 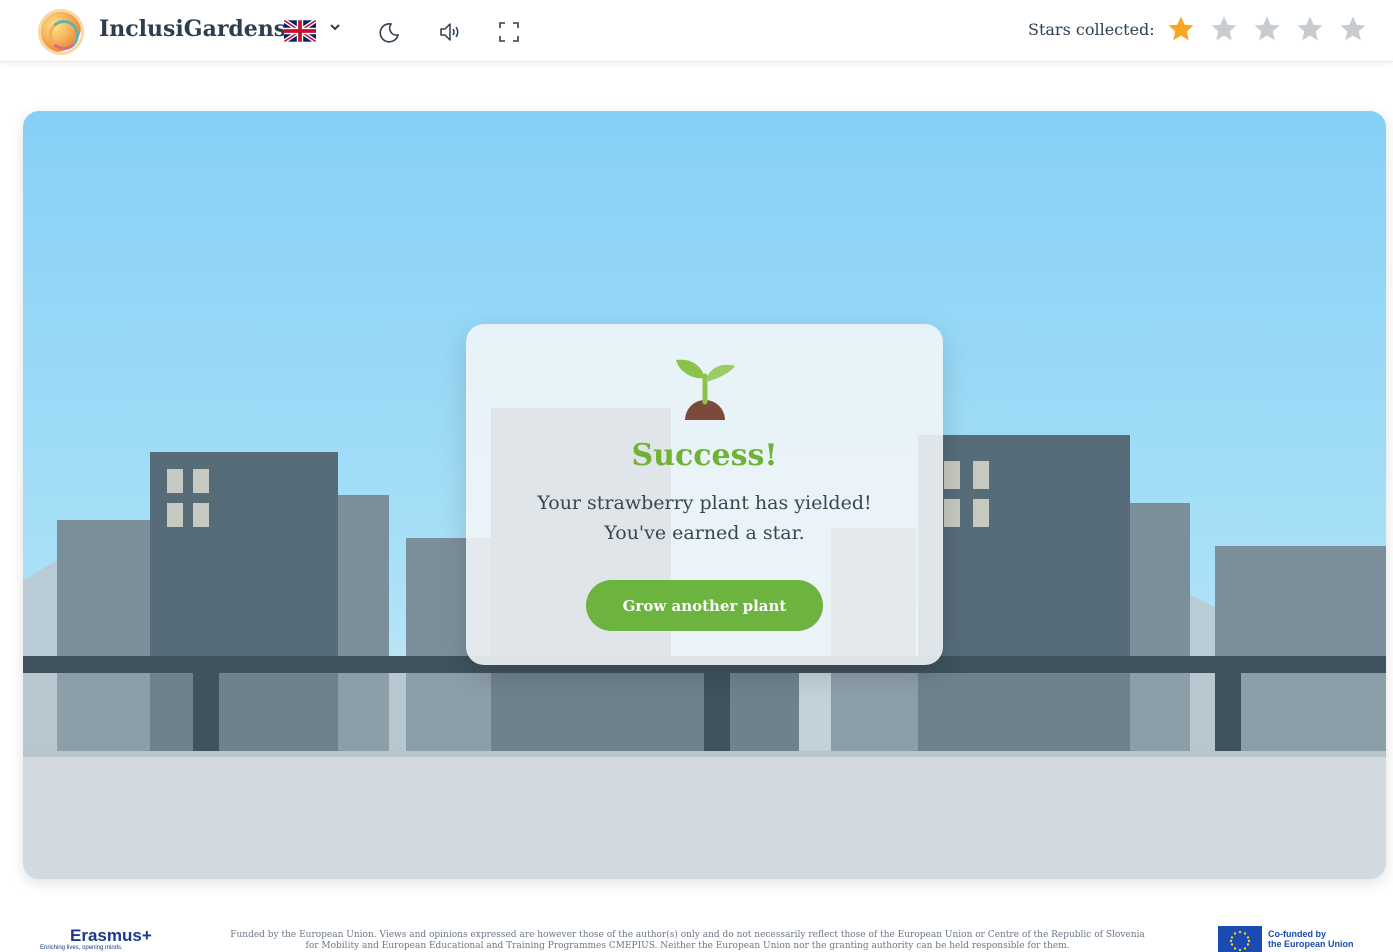 What do you see at coordinates (1091, 29) in the screenshot?
I see `stars-collected-label: Stars collected:` at bounding box center [1091, 29].